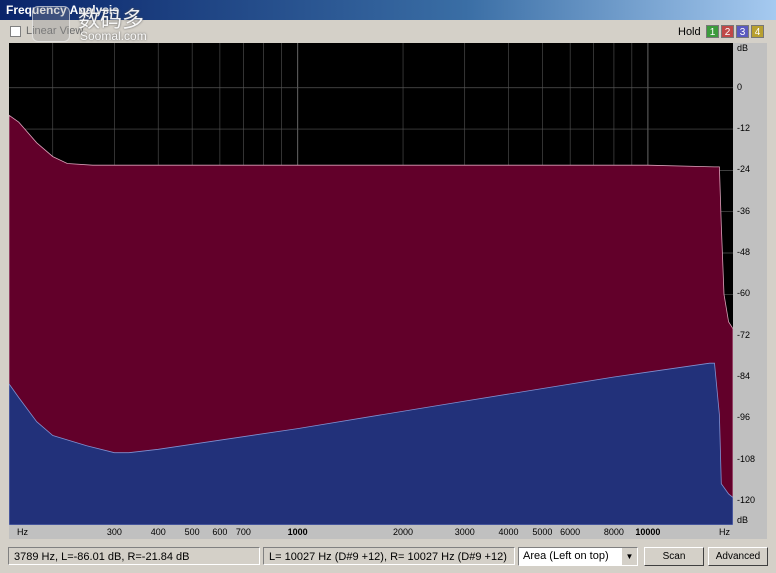  Describe the element at coordinates (15, 31) in the screenshot. I see `linear-view-checkbox` at that location.